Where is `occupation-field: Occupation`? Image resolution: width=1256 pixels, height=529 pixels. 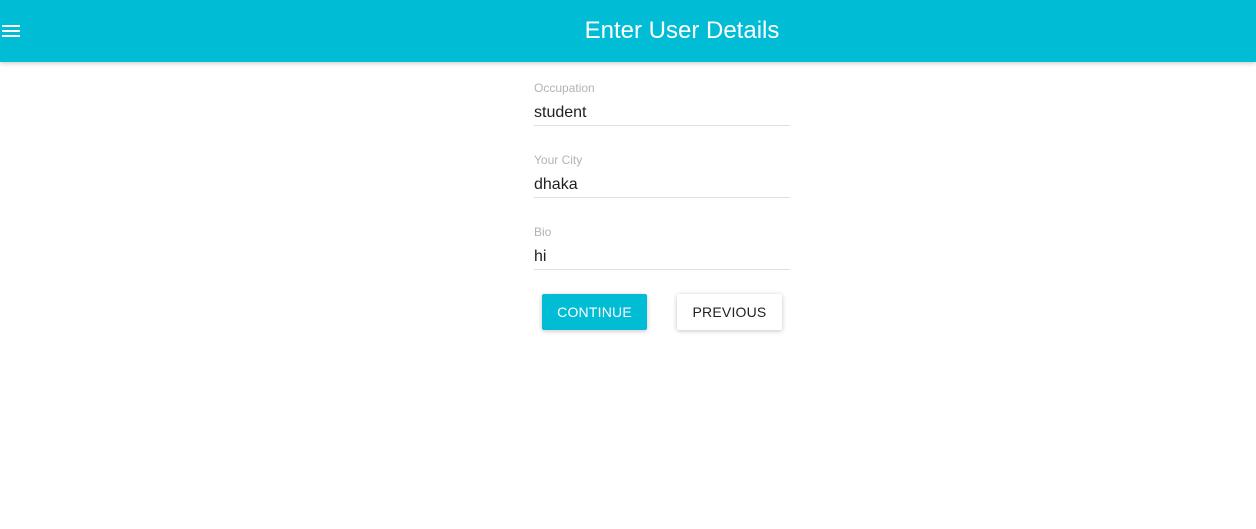
occupation-field: Occupation is located at coordinates (662, 98).